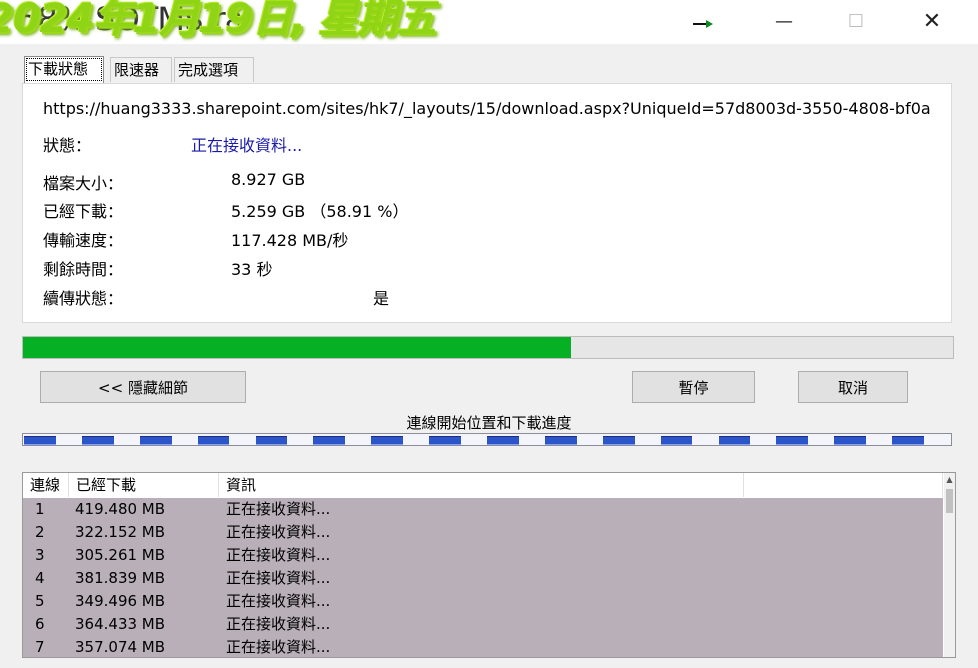 This screenshot has height=668, width=978. Describe the element at coordinates (40, 509) in the screenshot. I see `row-connection-id: 1` at that location.